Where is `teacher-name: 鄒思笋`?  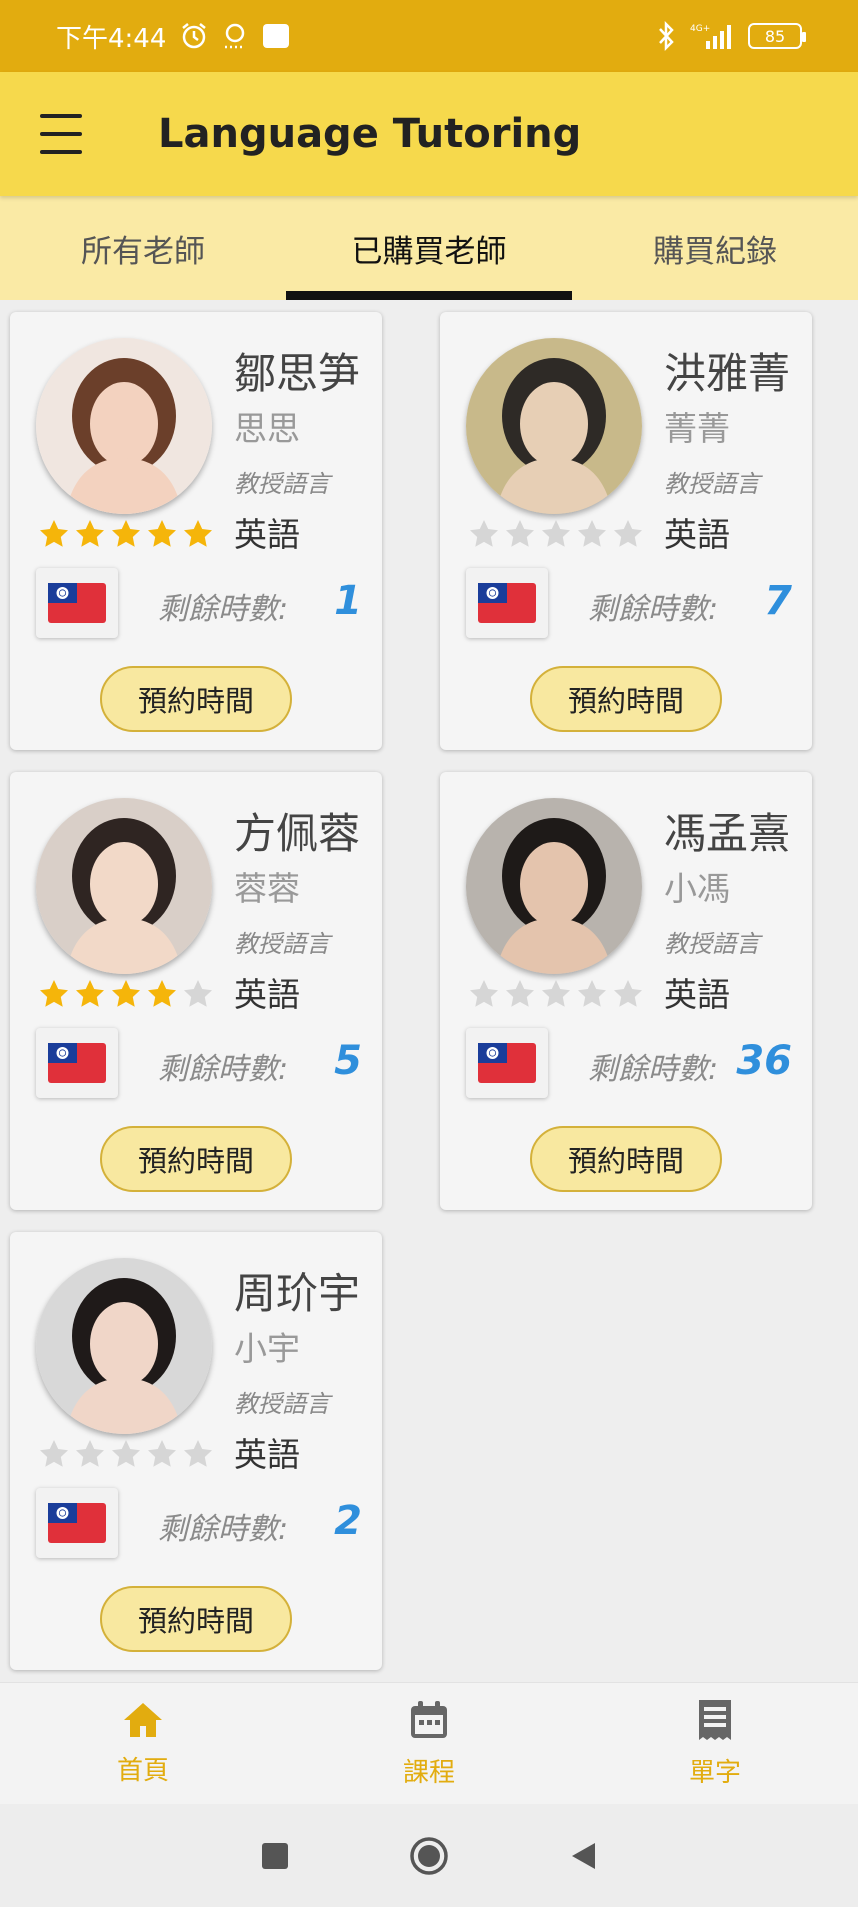 teacher-name: 鄒思笋 is located at coordinates (297, 373).